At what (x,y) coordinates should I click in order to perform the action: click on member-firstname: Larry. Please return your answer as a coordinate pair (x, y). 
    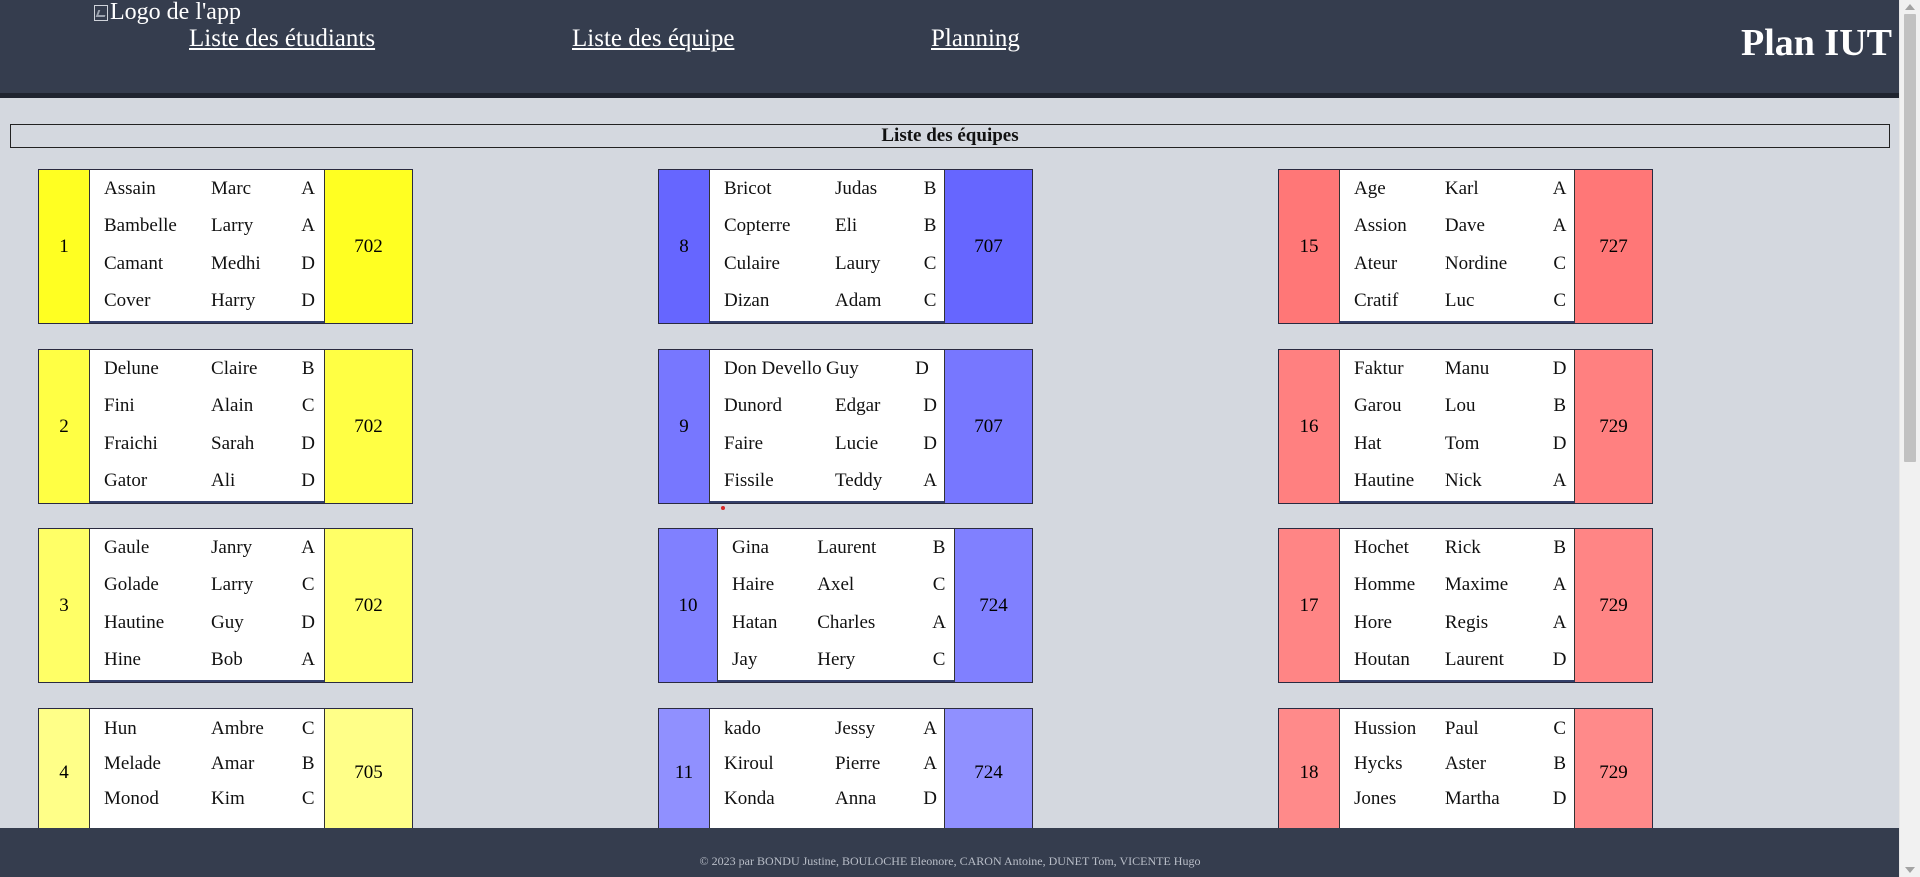
    Looking at the image, I should click on (232, 585).